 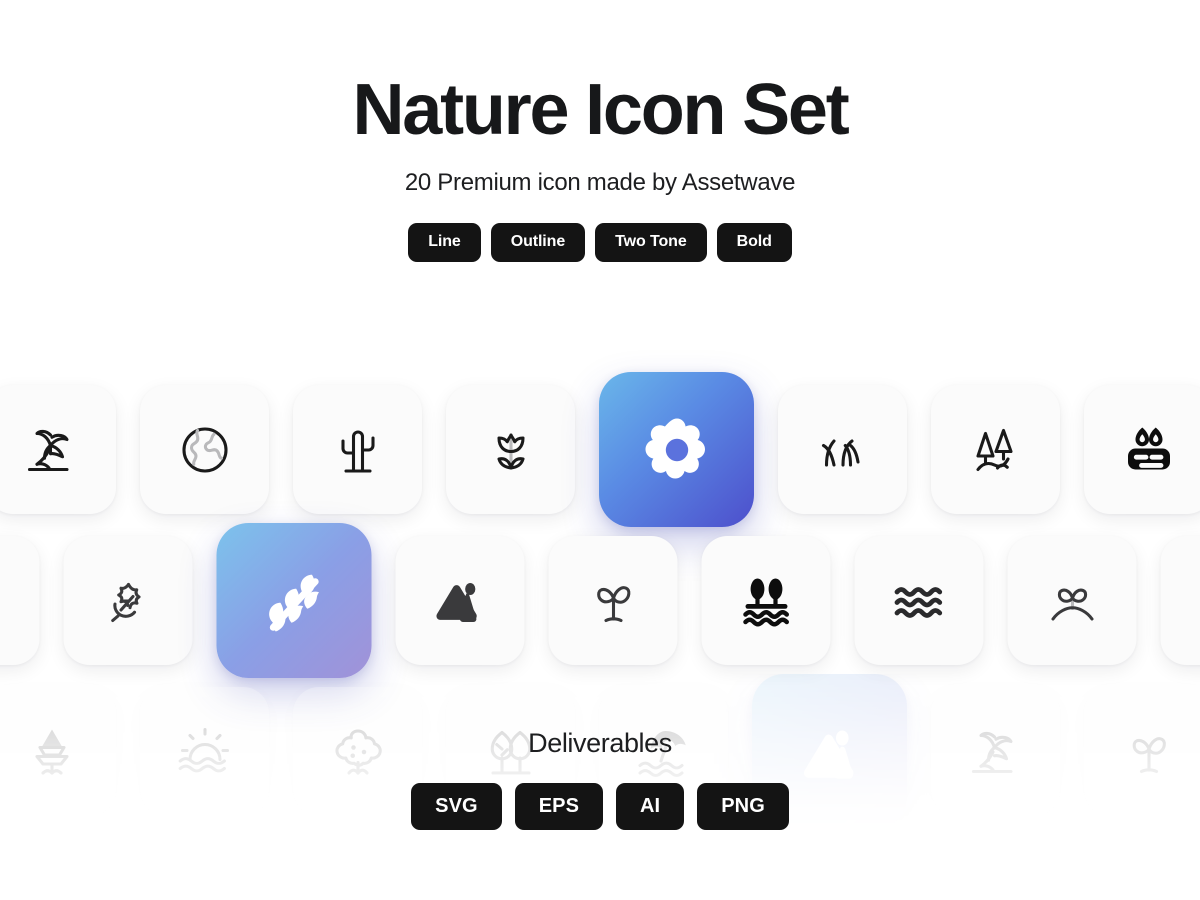 I want to click on style-tag-line: Line, so click(x=444, y=243).